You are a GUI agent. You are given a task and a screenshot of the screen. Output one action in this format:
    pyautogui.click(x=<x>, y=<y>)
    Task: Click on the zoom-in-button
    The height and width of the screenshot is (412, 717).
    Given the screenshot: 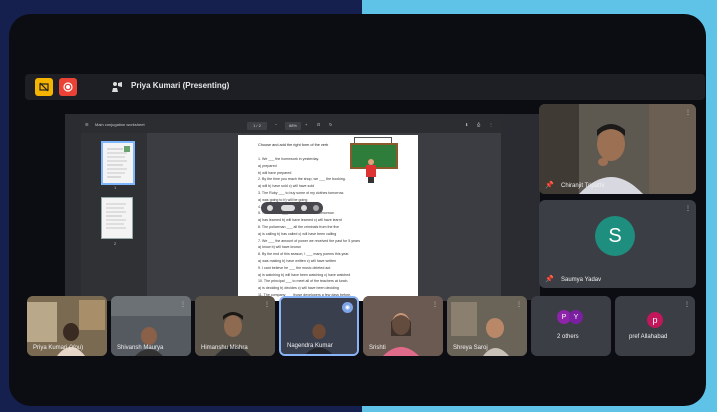 What is the action you would take?
    pyautogui.click(x=304, y=208)
    